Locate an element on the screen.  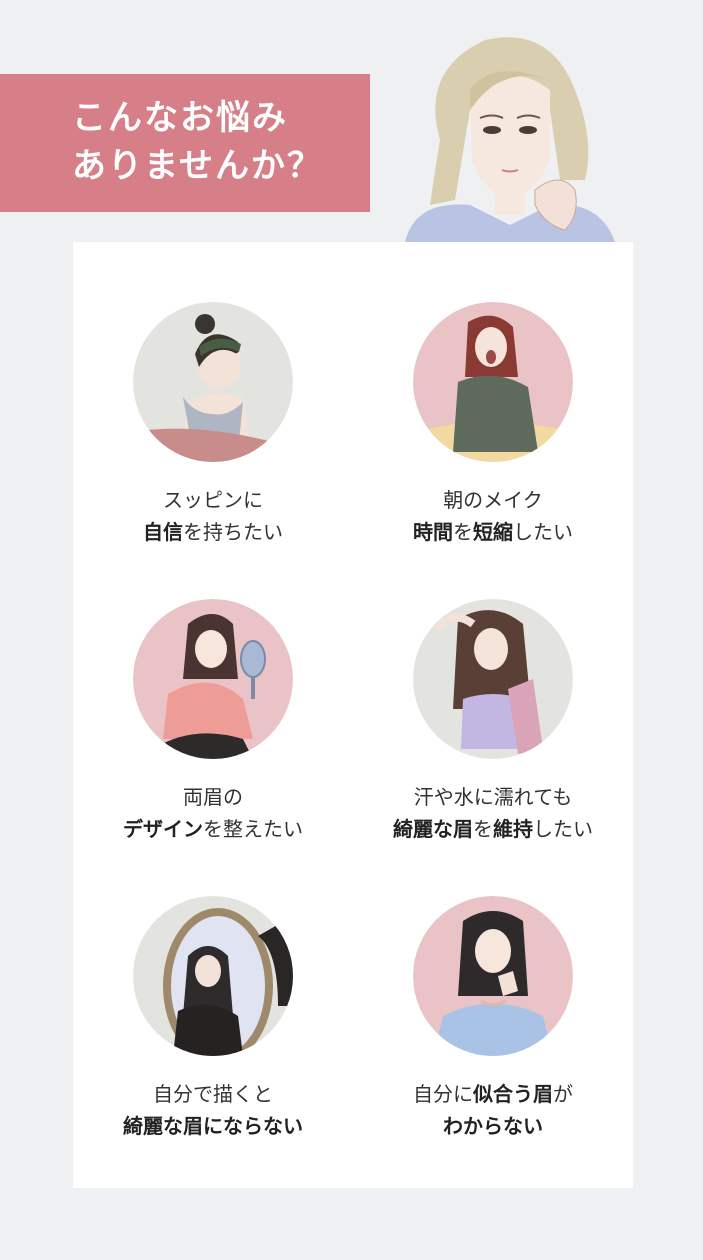
caption-line1: スッピンに is located at coordinates (213, 500).